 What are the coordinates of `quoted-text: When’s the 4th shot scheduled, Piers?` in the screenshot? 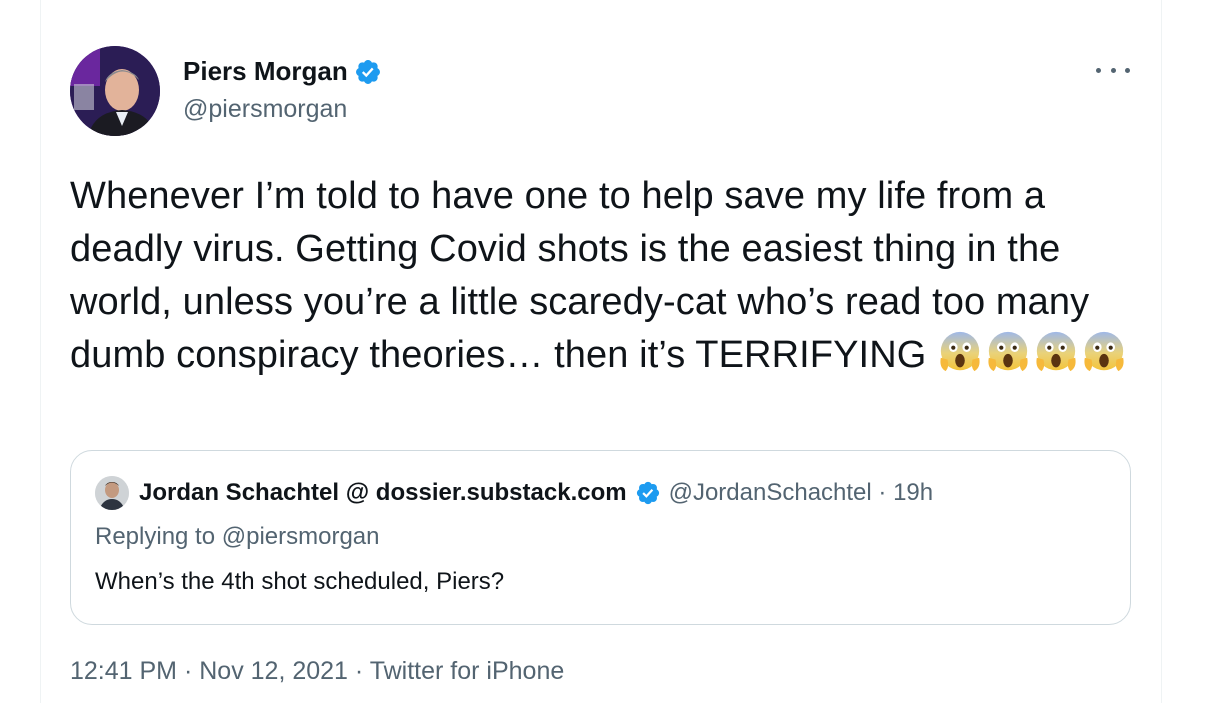 It's located at (300, 581).